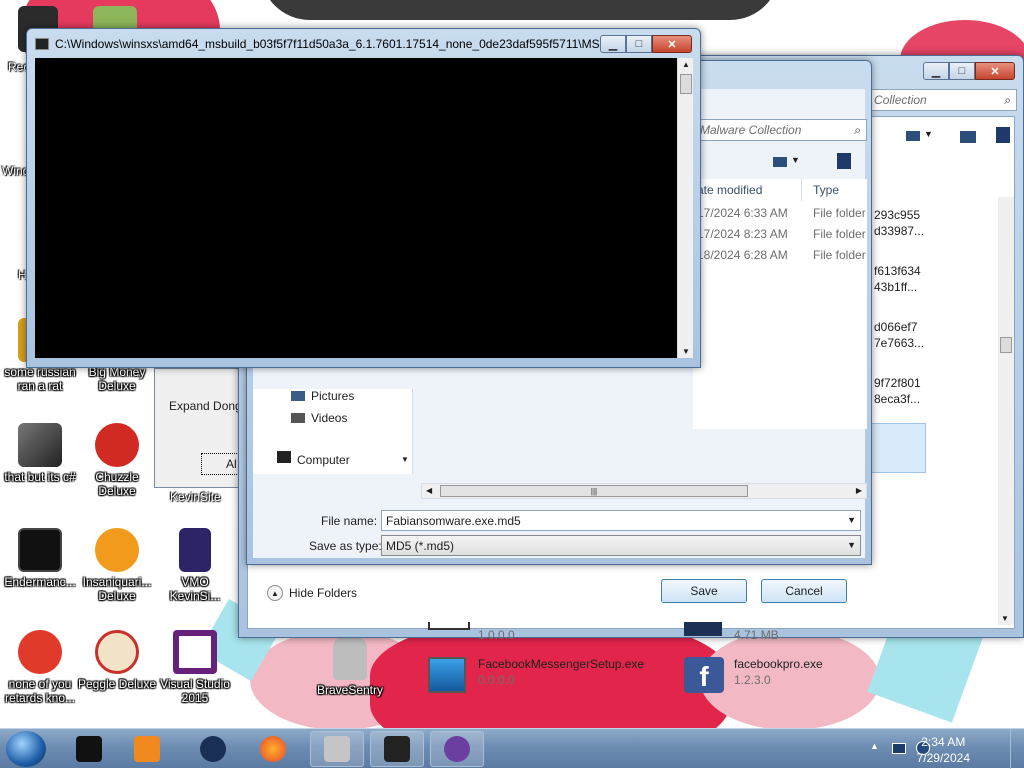 The width and height of the screenshot is (1024, 769). What do you see at coordinates (350, 666) in the screenshot?
I see `desktop-icon-bravesentry: BraveSentry` at bounding box center [350, 666].